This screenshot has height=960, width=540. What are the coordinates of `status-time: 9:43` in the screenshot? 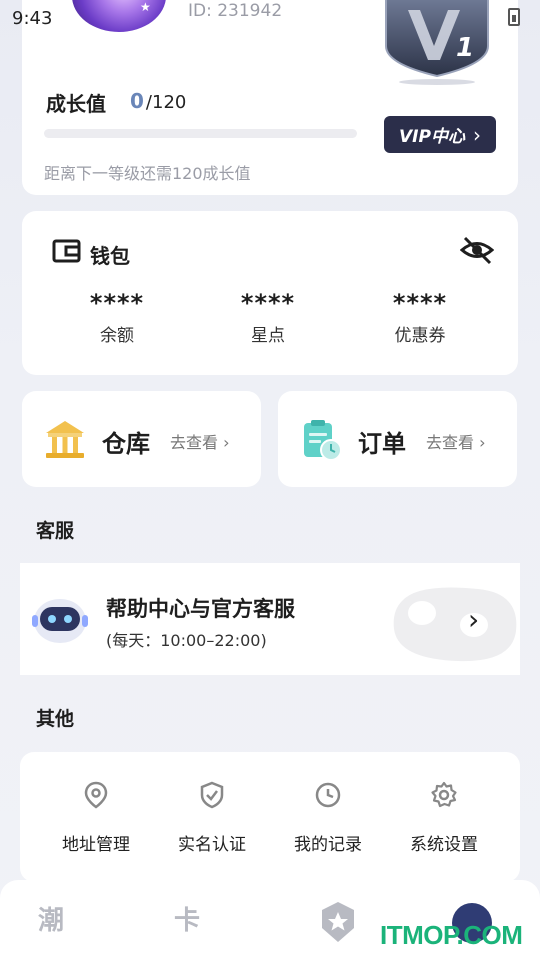 It's located at (32, 18).